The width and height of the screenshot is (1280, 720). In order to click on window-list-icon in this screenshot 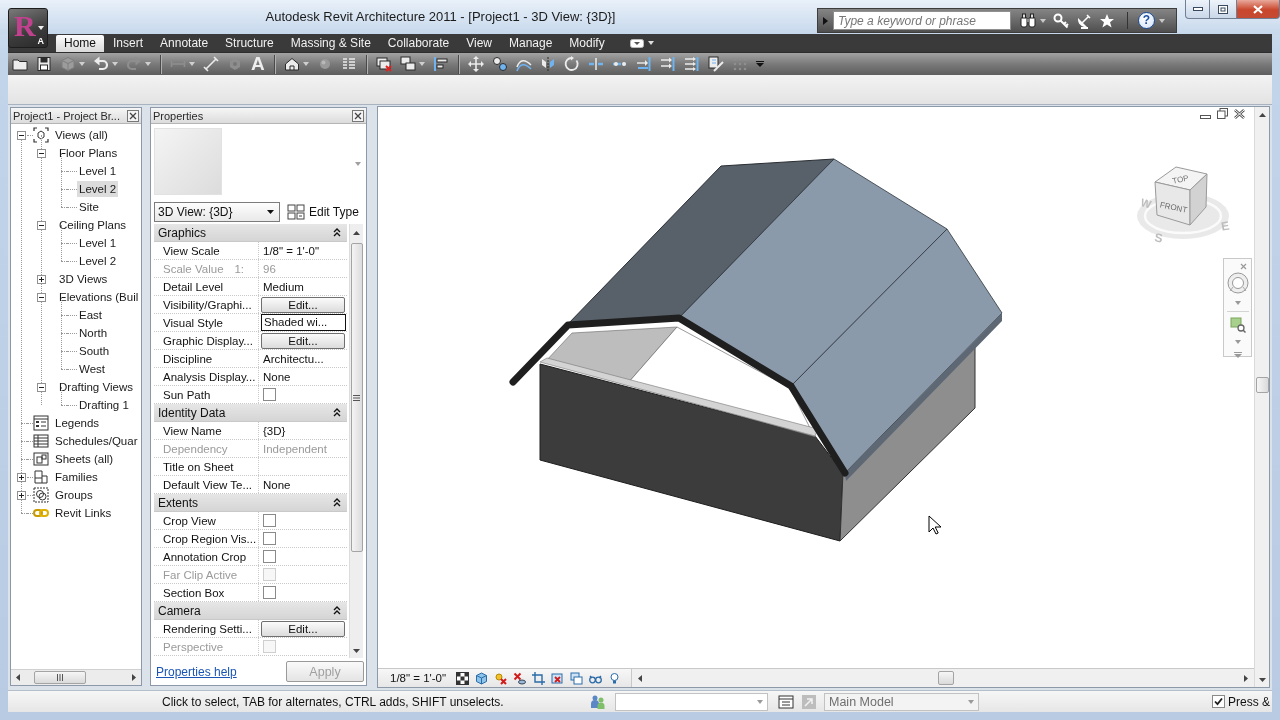, I will do `click(786, 701)`.